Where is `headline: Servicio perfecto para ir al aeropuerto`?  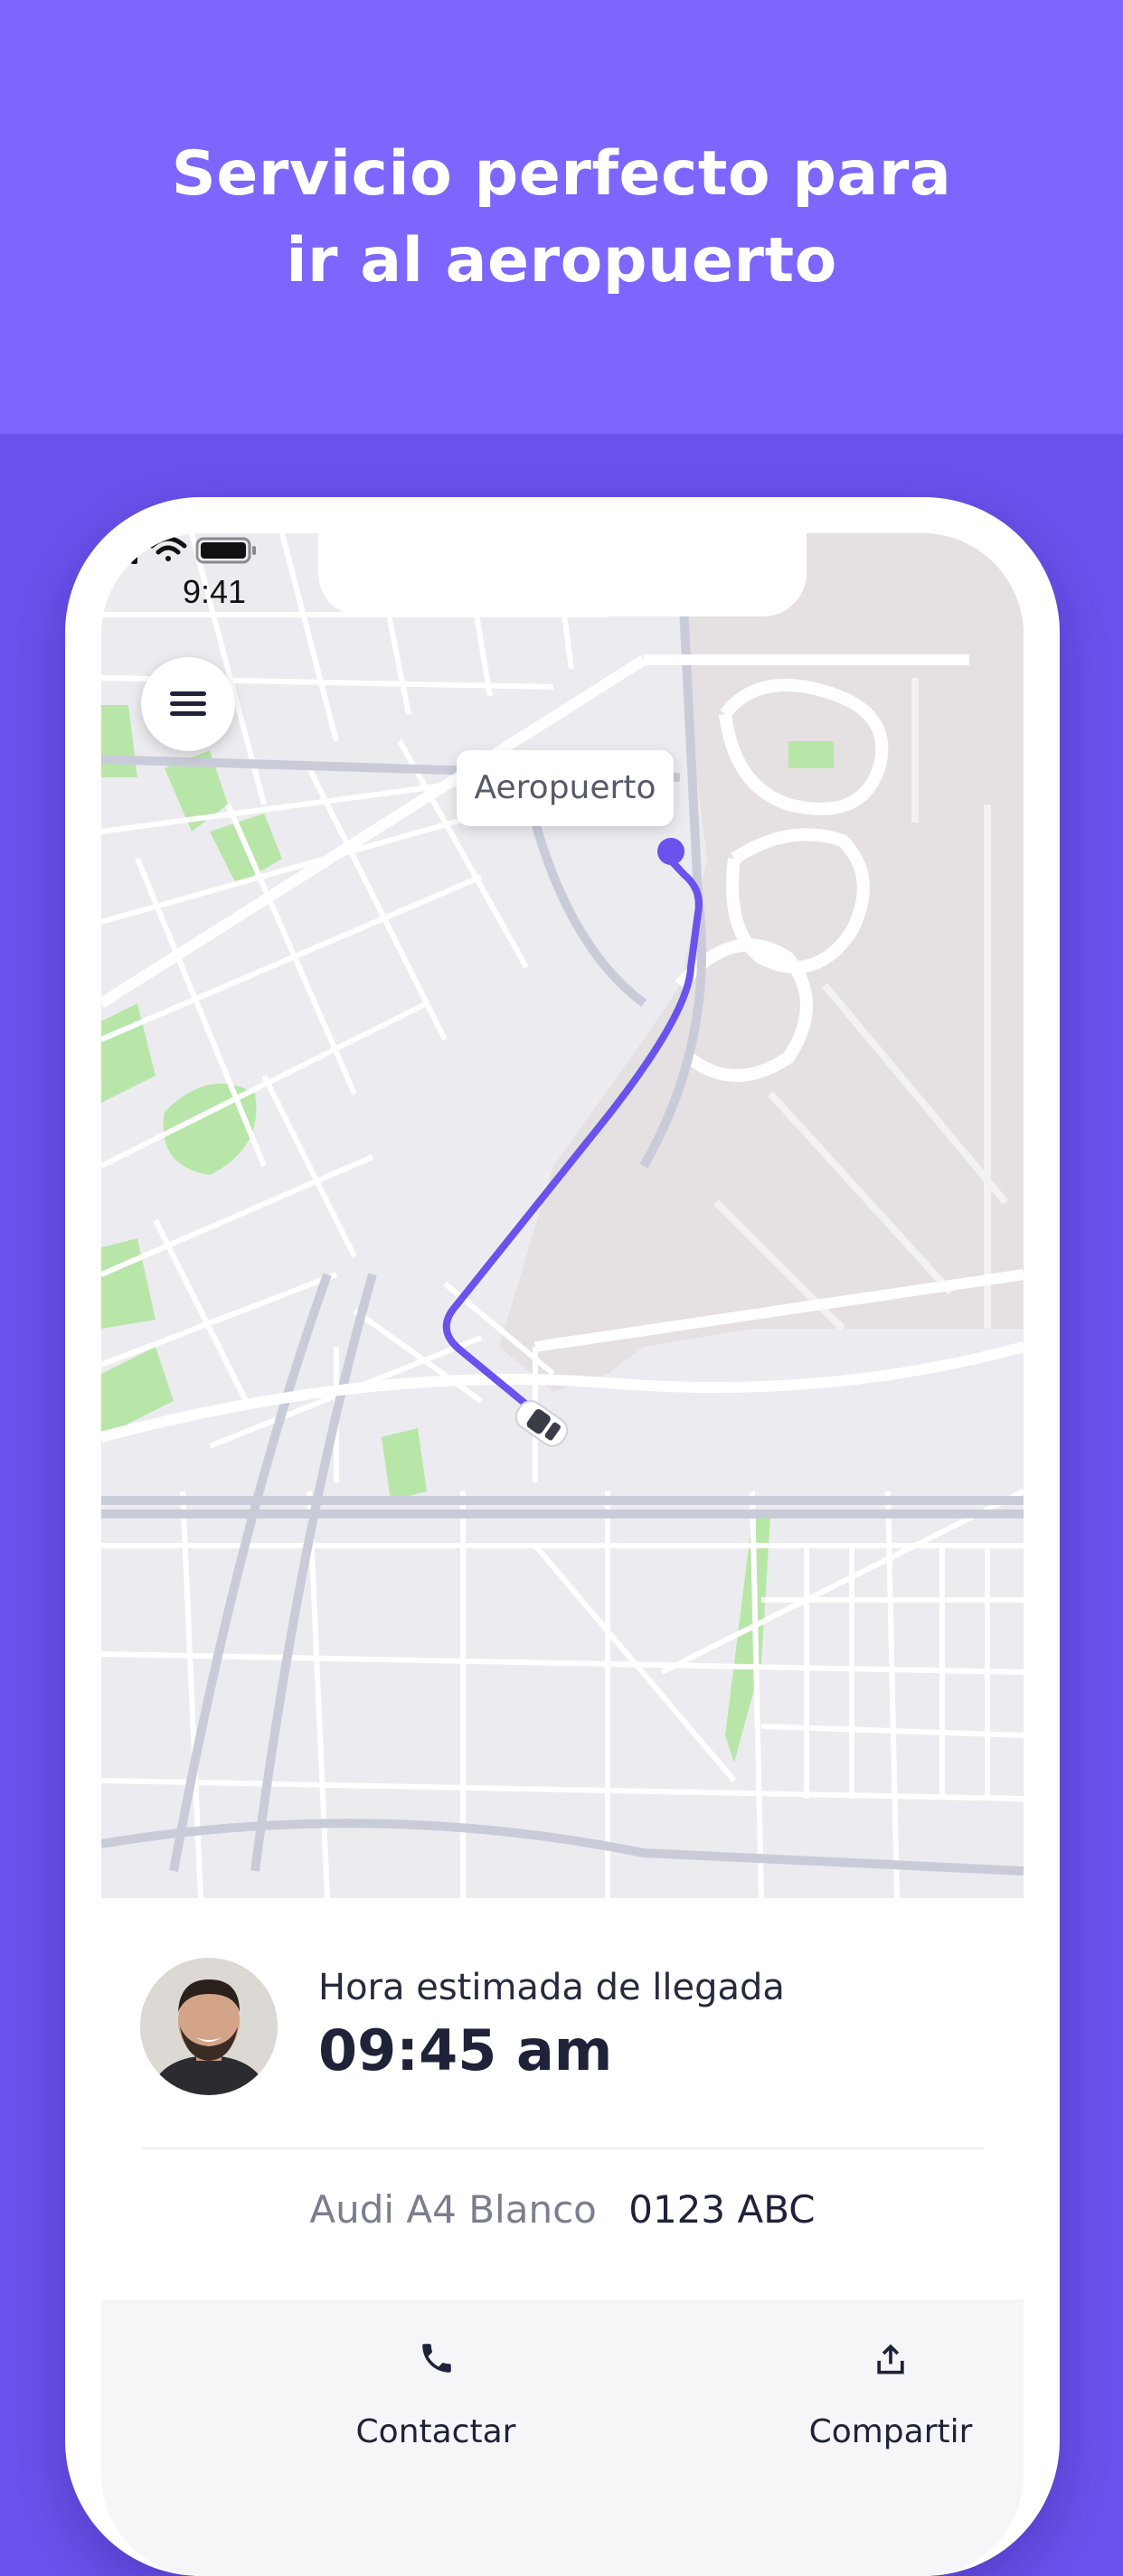
headline: Servicio perfecto para ir al aeropuerto is located at coordinates (561, 218).